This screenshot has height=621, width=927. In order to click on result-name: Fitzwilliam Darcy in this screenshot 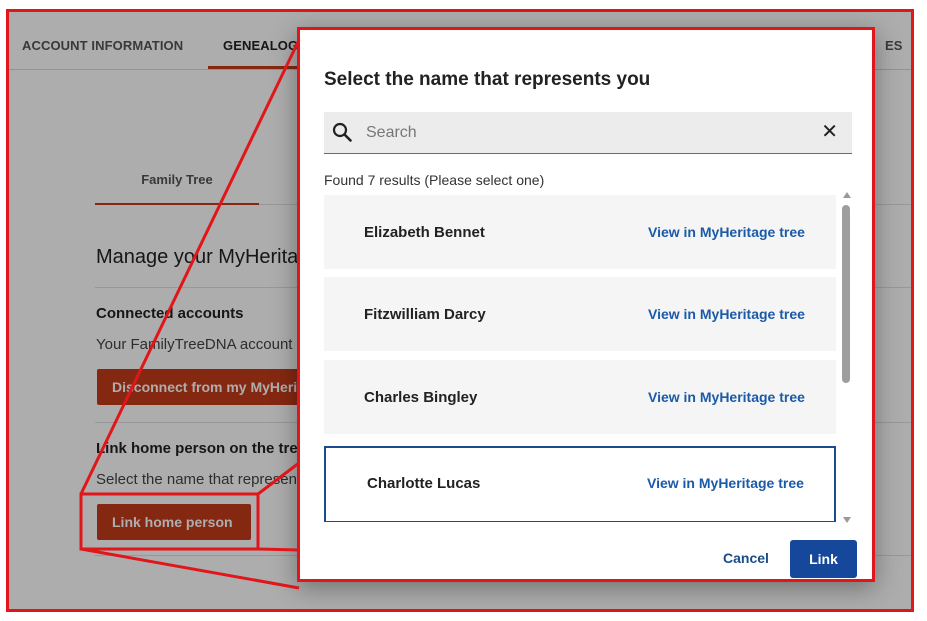, I will do `click(425, 314)`.